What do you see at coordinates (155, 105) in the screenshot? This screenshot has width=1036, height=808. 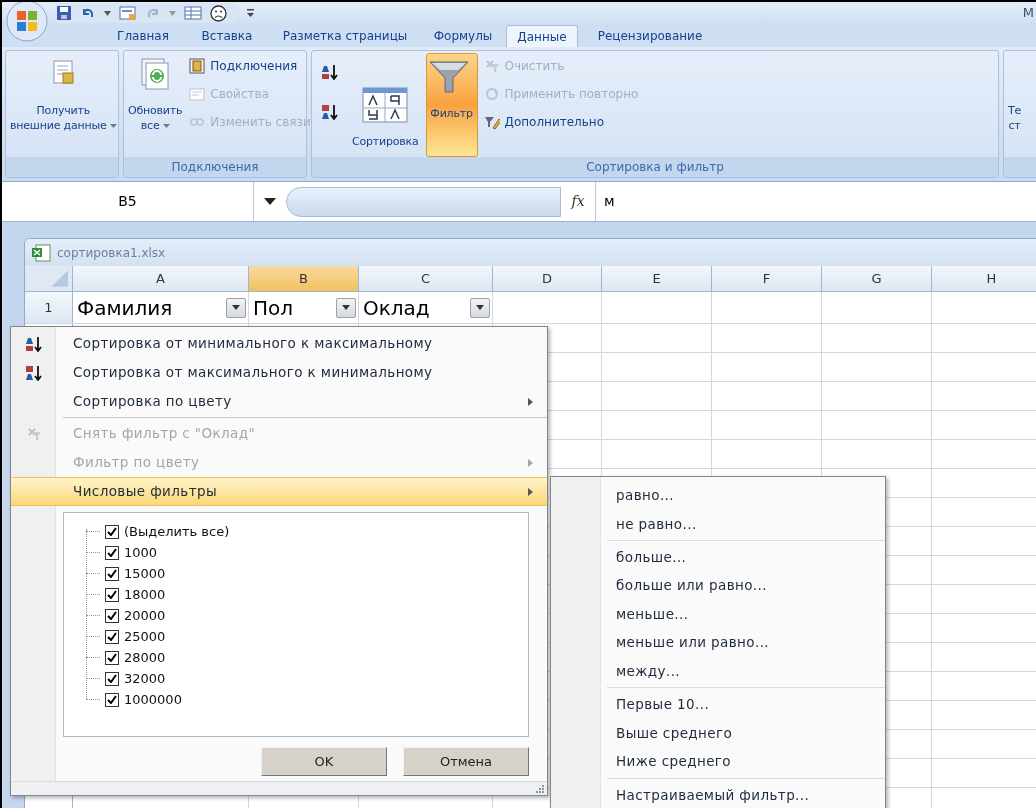 I see `ribbon-button: Обновить все` at bounding box center [155, 105].